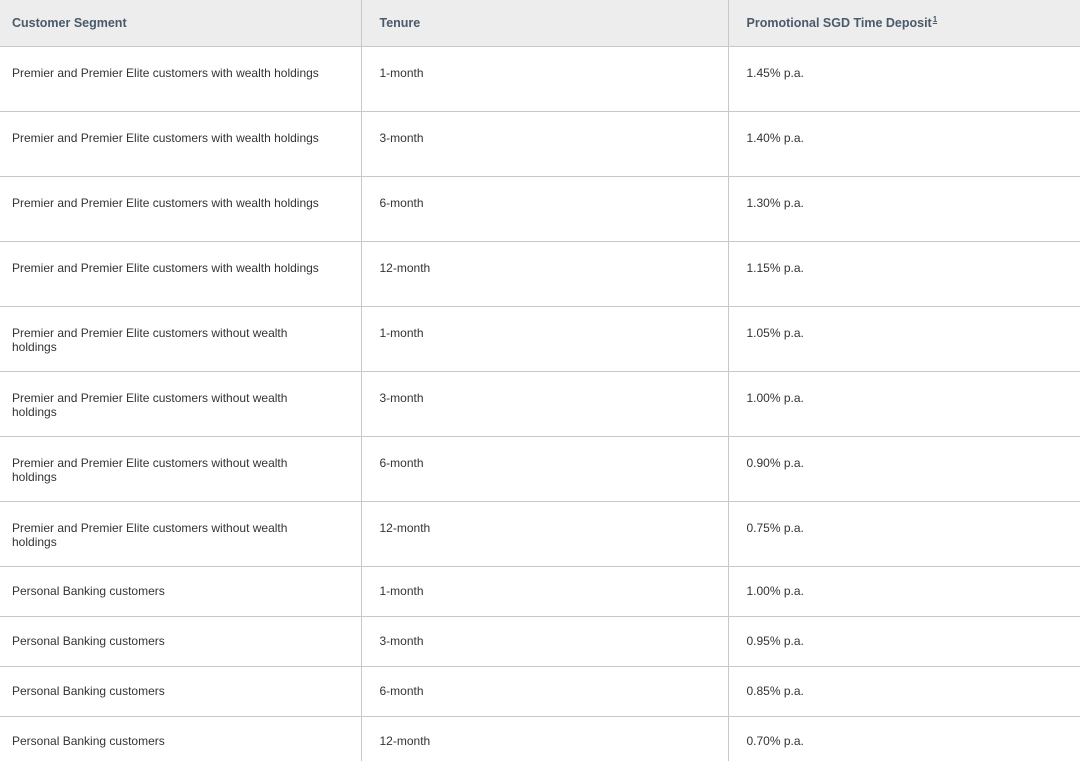 The width and height of the screenshot is (1080, 761). I want to click on cell-rate: 1.40% p.a., so click(904, 144).